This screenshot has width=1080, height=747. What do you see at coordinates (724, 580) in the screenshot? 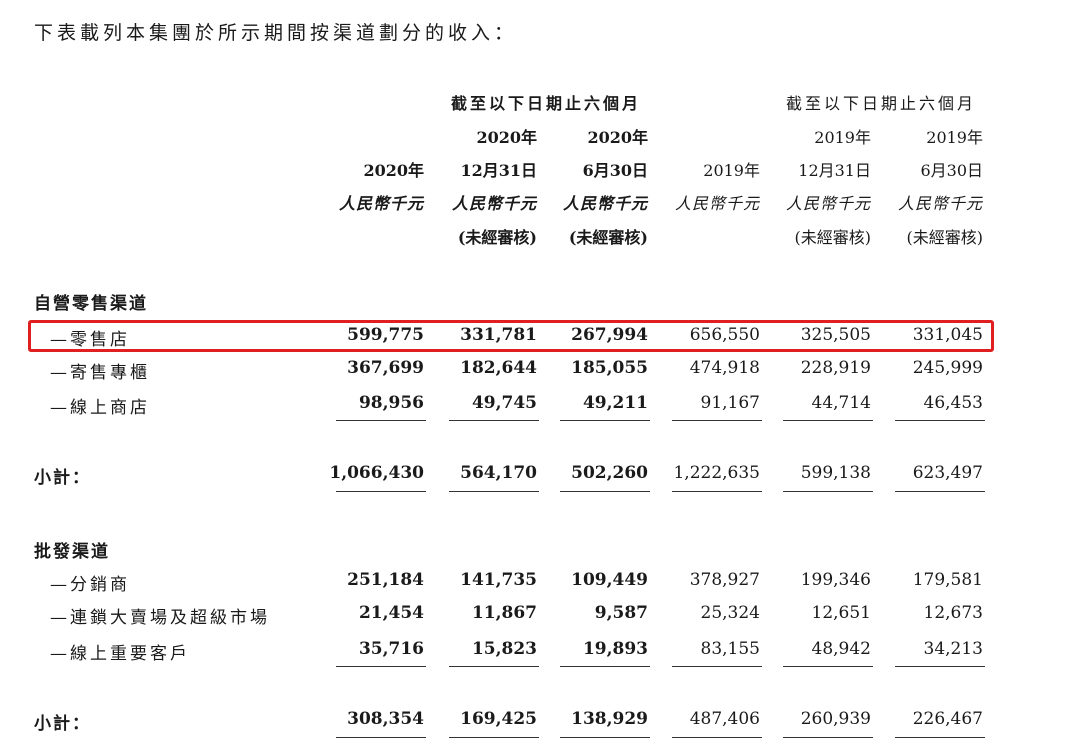
I see `table-cell: 378,927` at bounding box center [724, 580].